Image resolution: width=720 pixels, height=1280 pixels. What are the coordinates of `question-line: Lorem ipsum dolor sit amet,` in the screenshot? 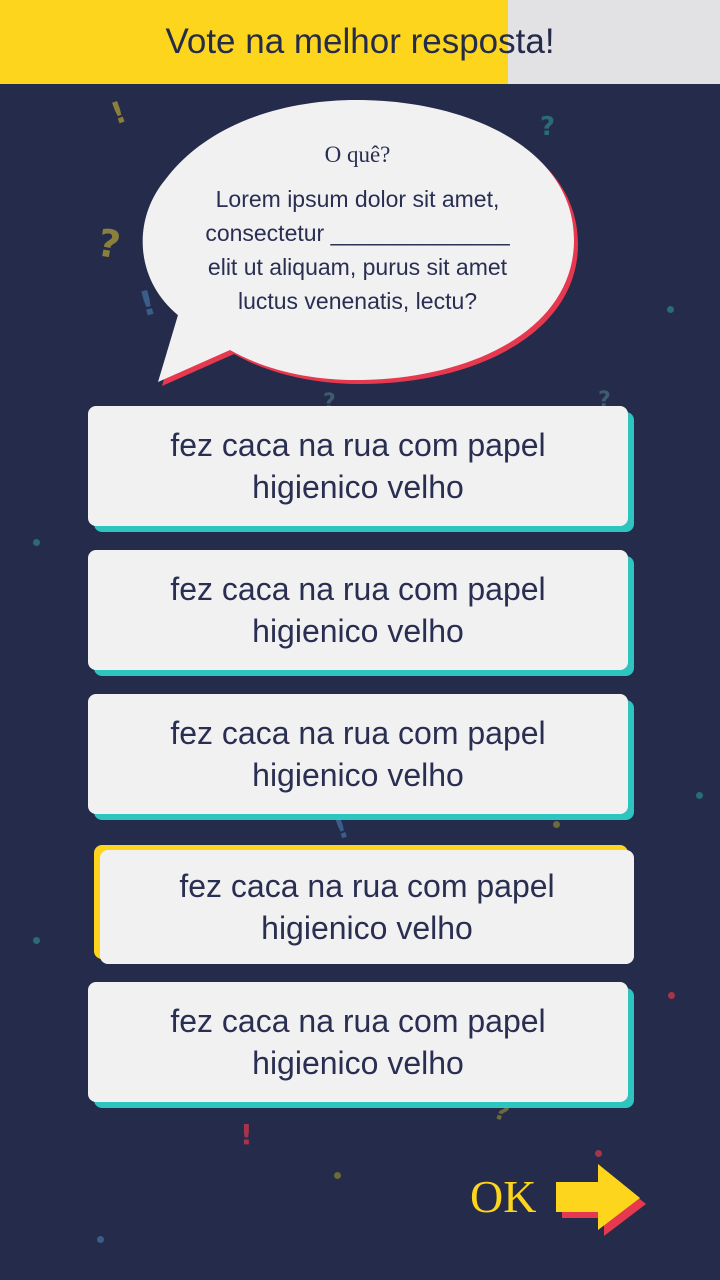 It's located at (357, 199).